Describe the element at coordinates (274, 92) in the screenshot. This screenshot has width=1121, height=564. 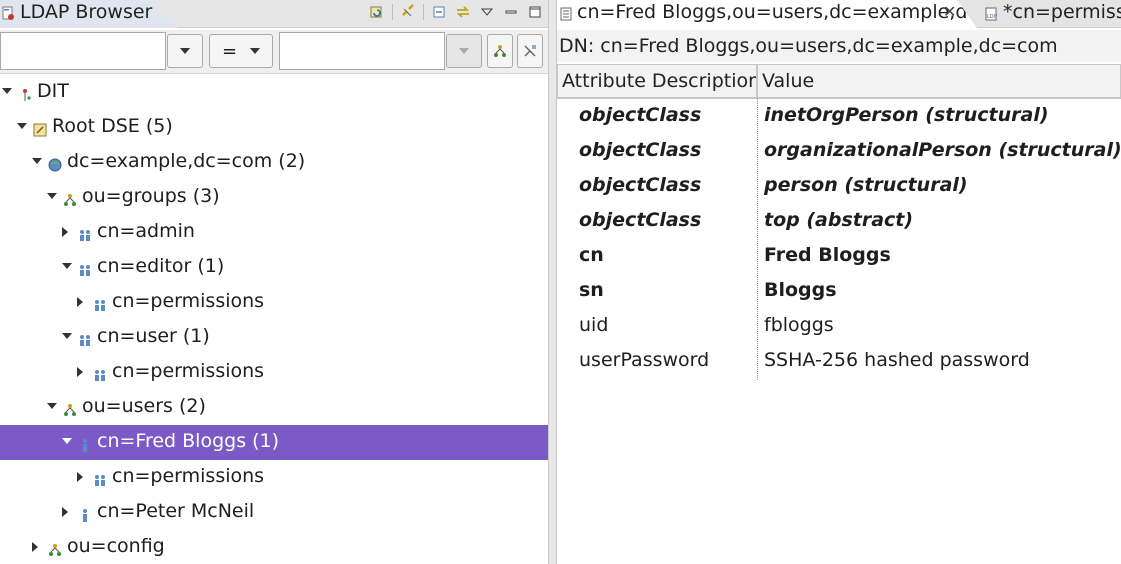
I see `tree-node: DIT` at that location.